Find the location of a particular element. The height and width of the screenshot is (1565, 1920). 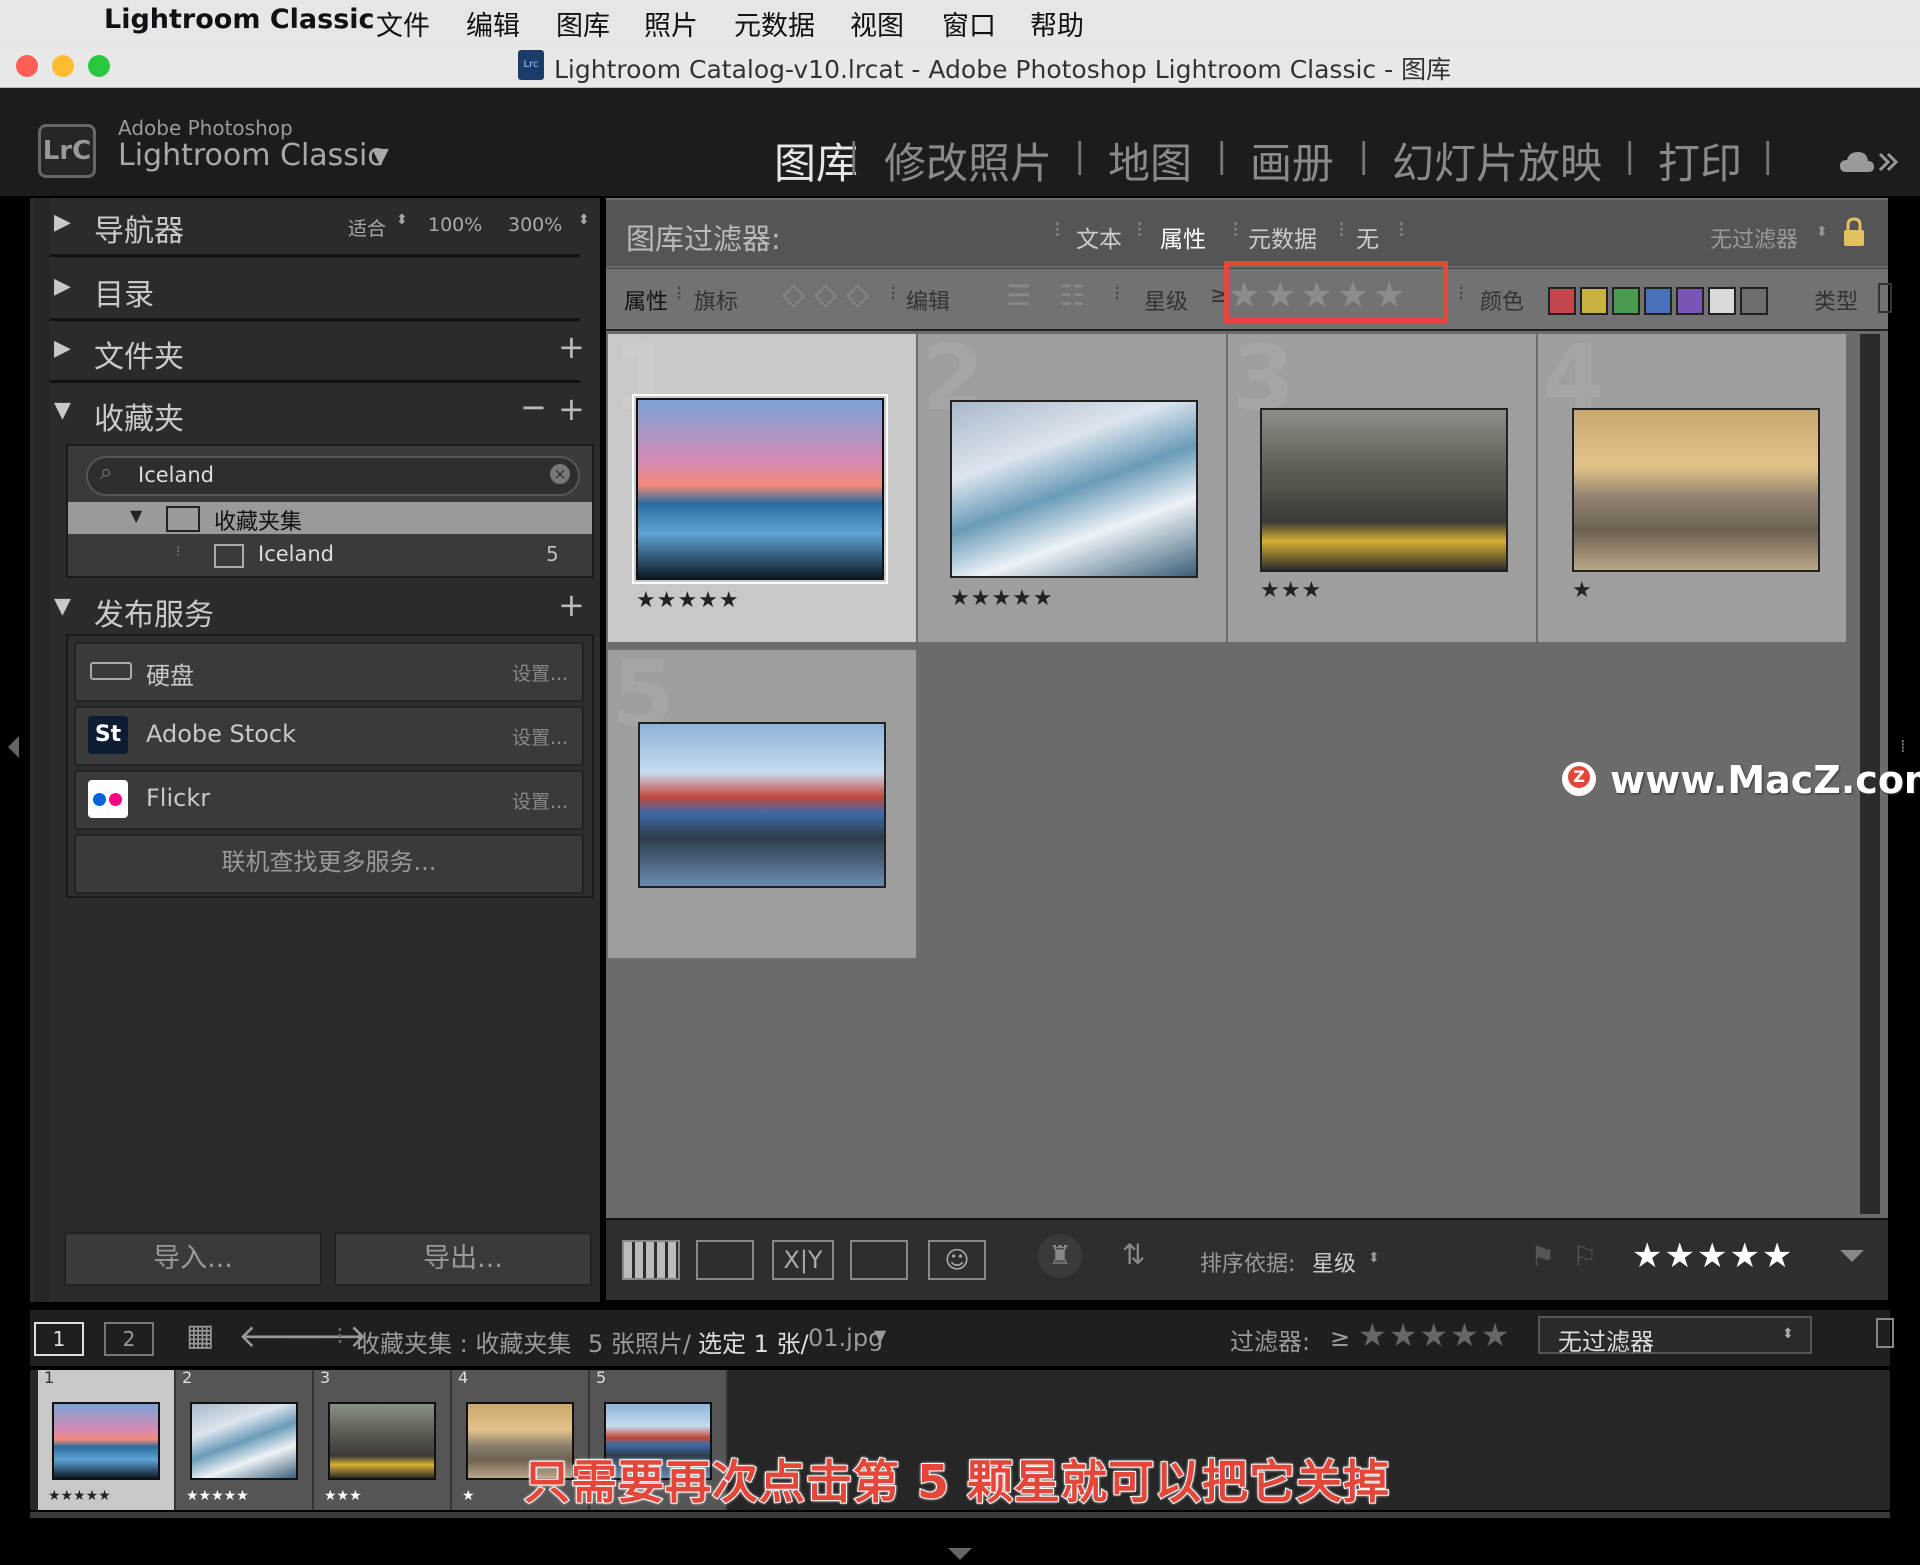

right-panel-toggle-icon: ⁞ is located at coordinates (1903, 746).